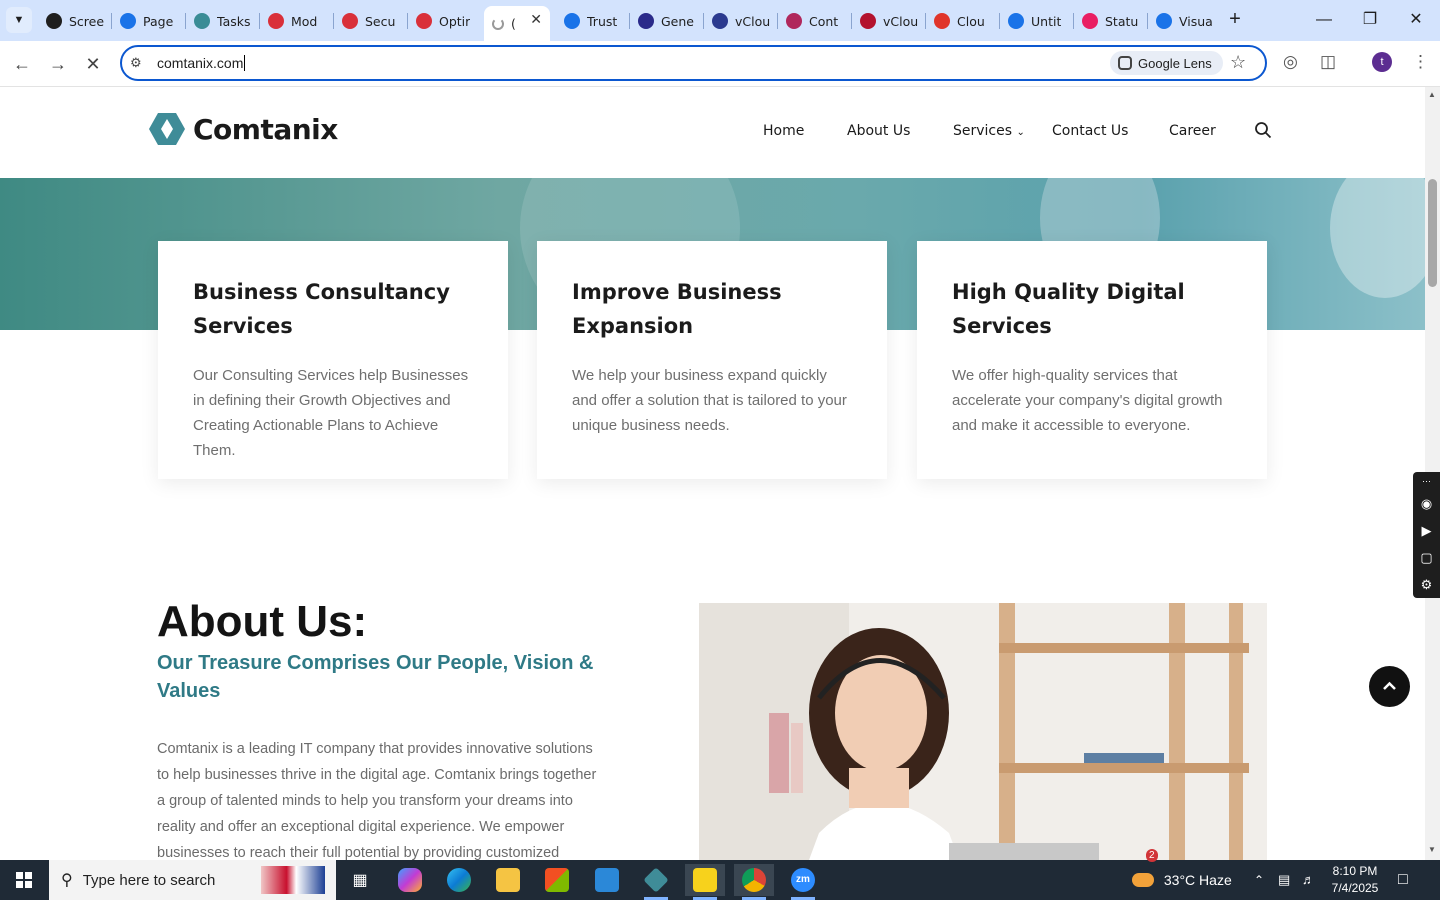  Describe the element at coordinates (200, 63) in the screenshot. I see `url-text: comtanix.com` at that location.